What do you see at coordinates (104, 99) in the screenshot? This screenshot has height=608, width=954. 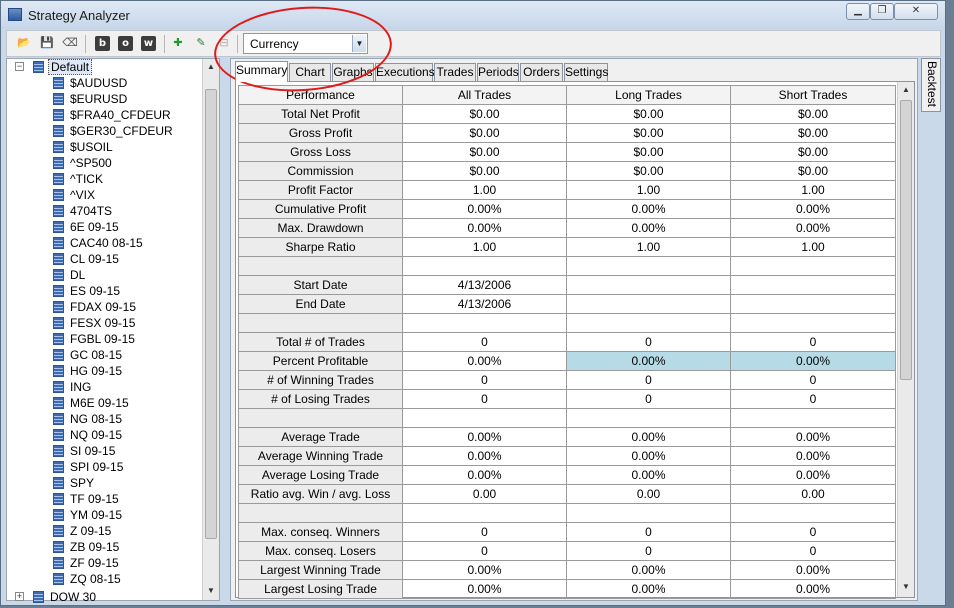 I see `tree-item: $EURUSD` at bounding box center [104, 99].